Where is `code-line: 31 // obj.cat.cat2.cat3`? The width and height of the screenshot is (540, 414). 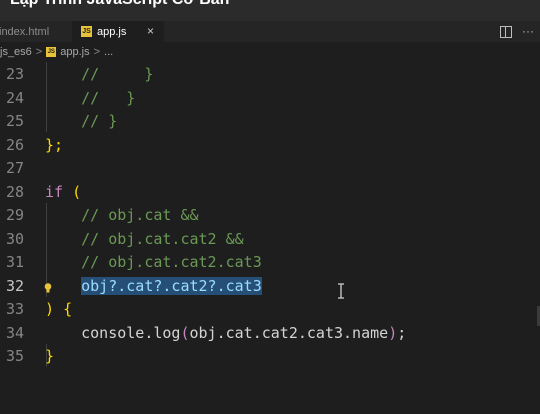 code-line: 31 // obj.cat.cat2.cat3 is located at coordinates (270, 263).